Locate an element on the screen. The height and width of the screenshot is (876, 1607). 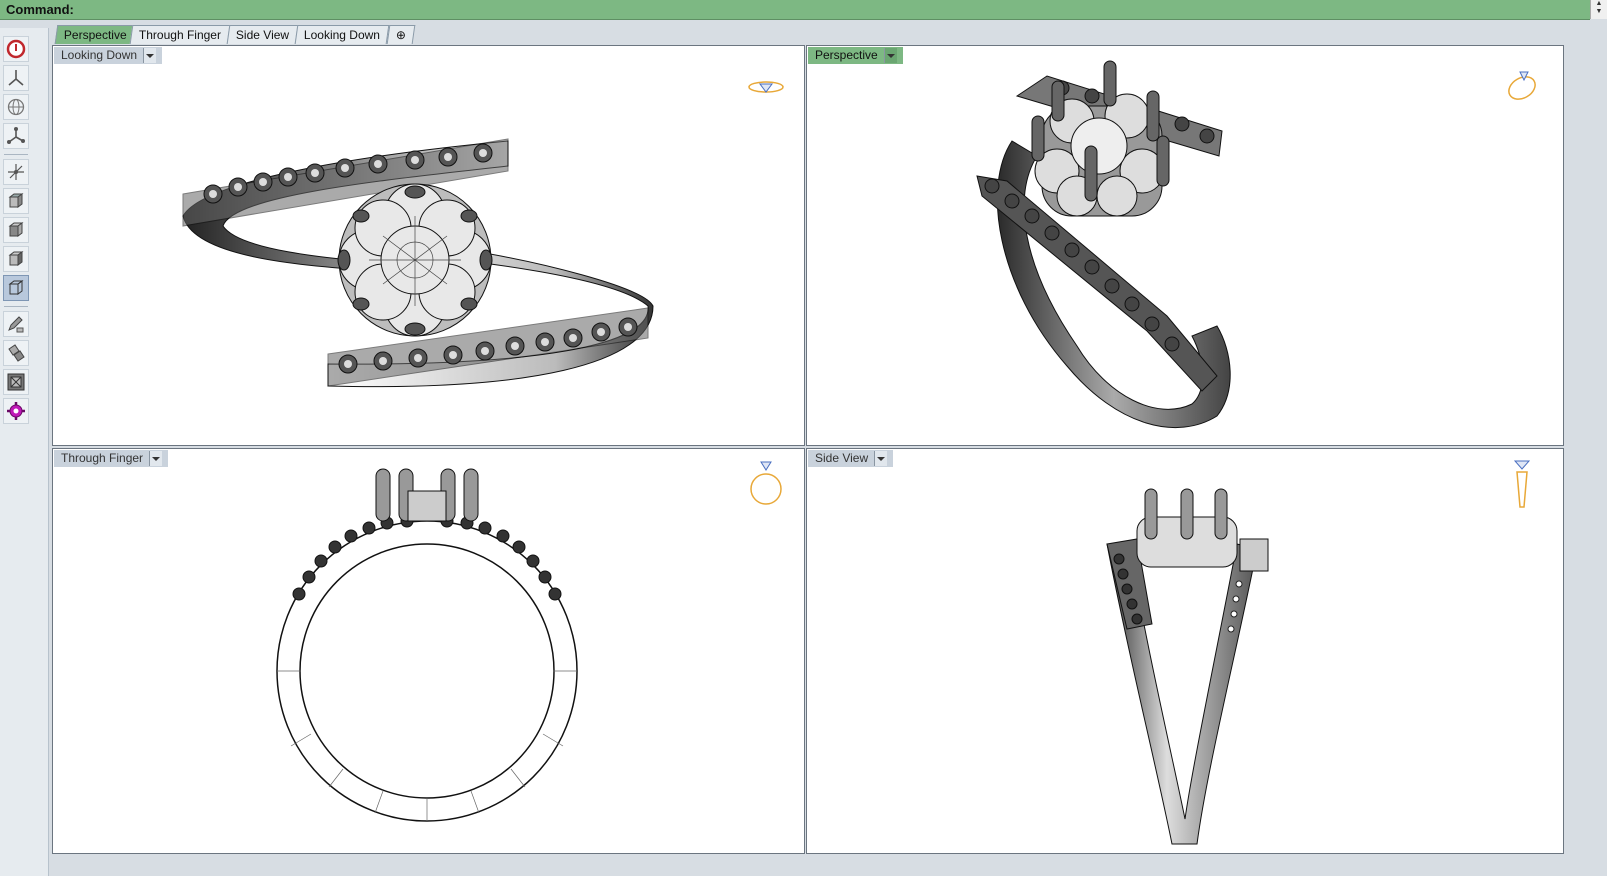
pencil-icon is located at coordinates (16, 324).